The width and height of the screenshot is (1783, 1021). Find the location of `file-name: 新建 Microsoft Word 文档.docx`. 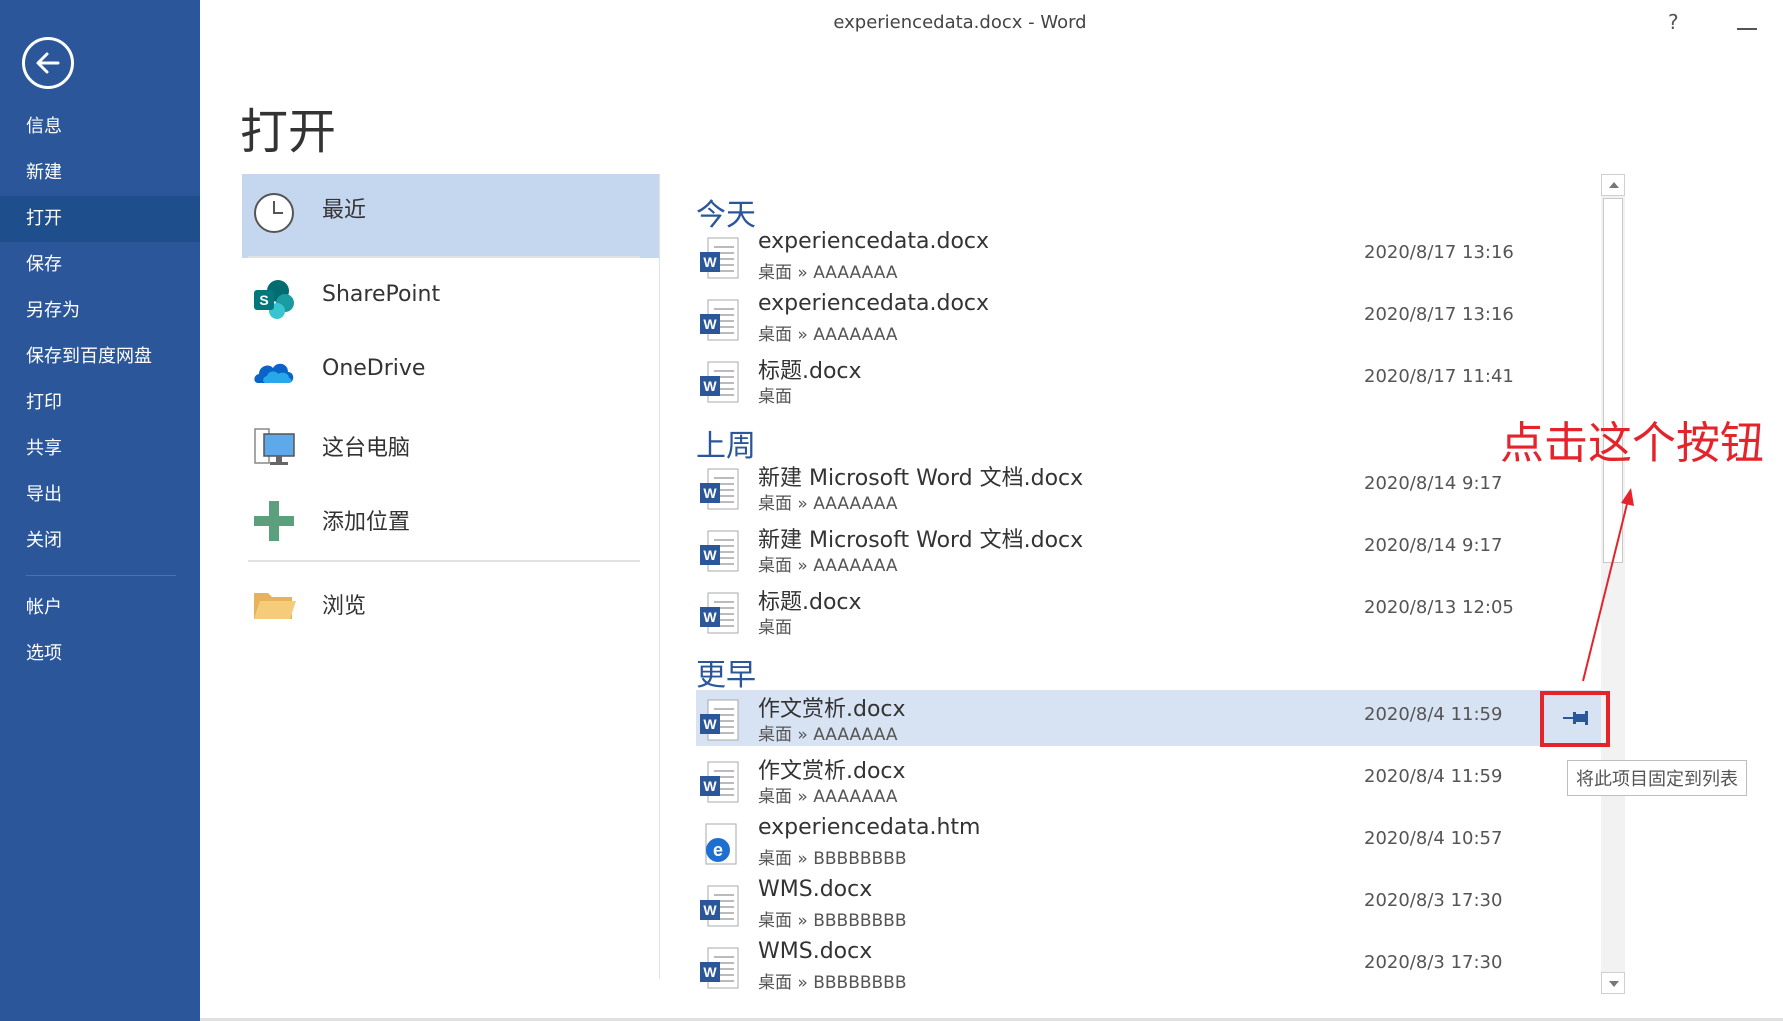

file-name: 新建 Microsoft Word 文档.docx is located at coordinates (921, 478).